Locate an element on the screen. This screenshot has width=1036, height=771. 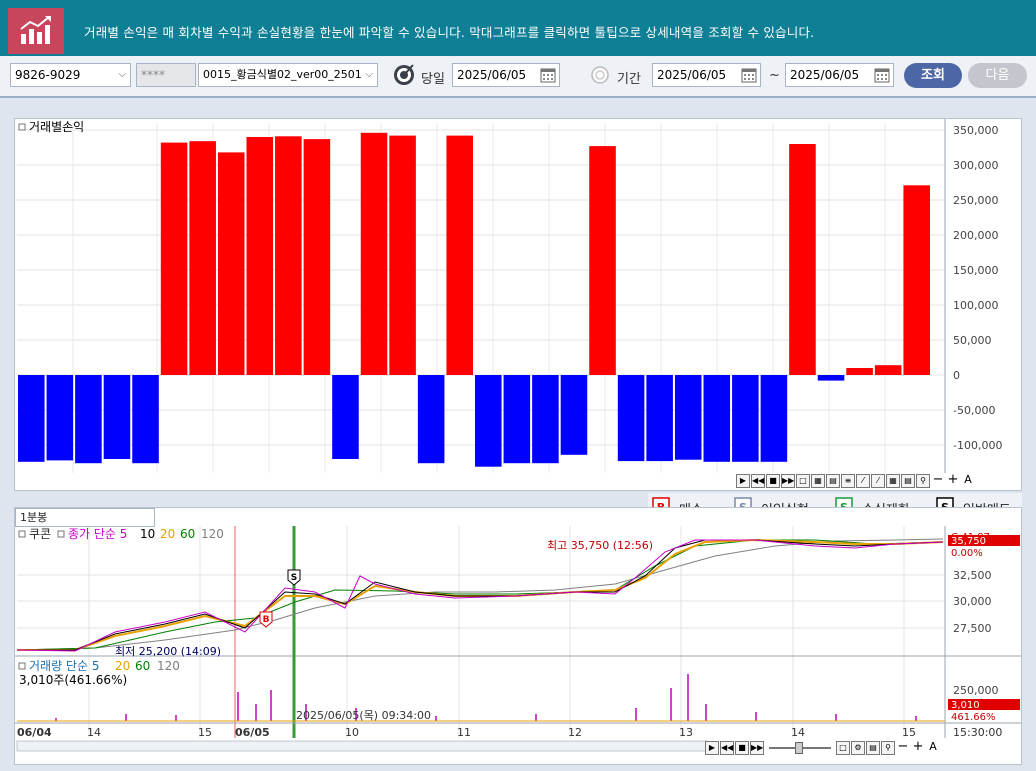
settings-icon: ⚙ is located at coordinates (858, 748).